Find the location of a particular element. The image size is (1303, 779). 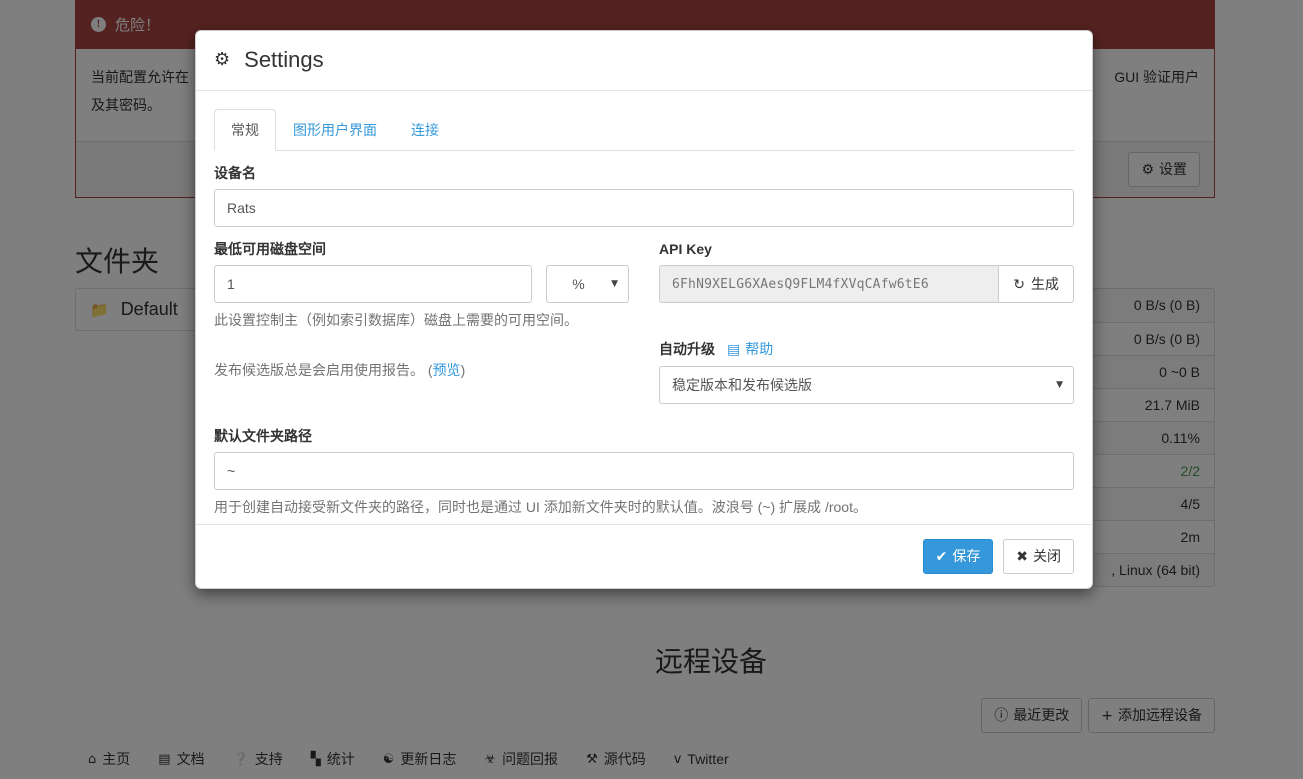

settings-right-column: API Key ↻ 生成 自动升级 ▤帮助 稳定版本和发布候选版 ▼ is located at coordinates (866, 315).